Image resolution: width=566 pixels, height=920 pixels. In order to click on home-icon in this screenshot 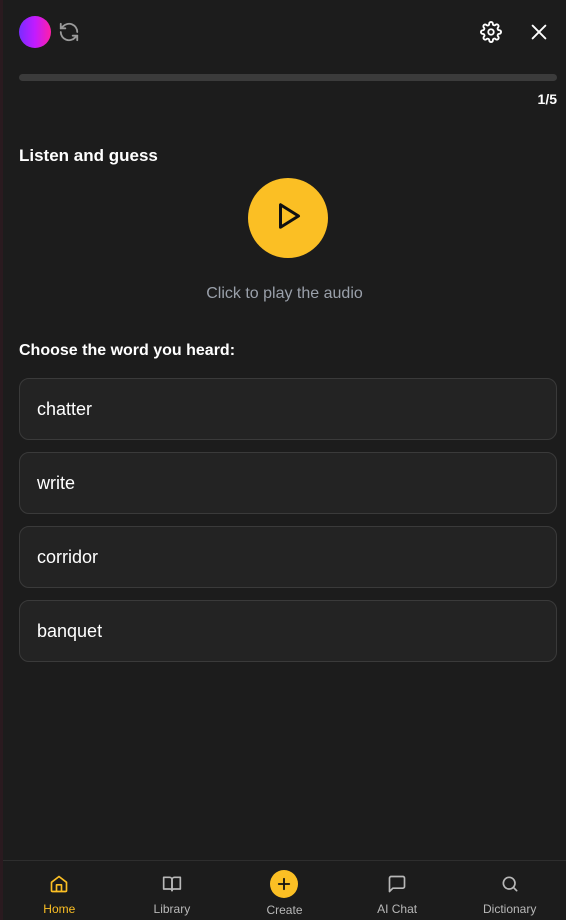, I will do `click(59, 885)`.